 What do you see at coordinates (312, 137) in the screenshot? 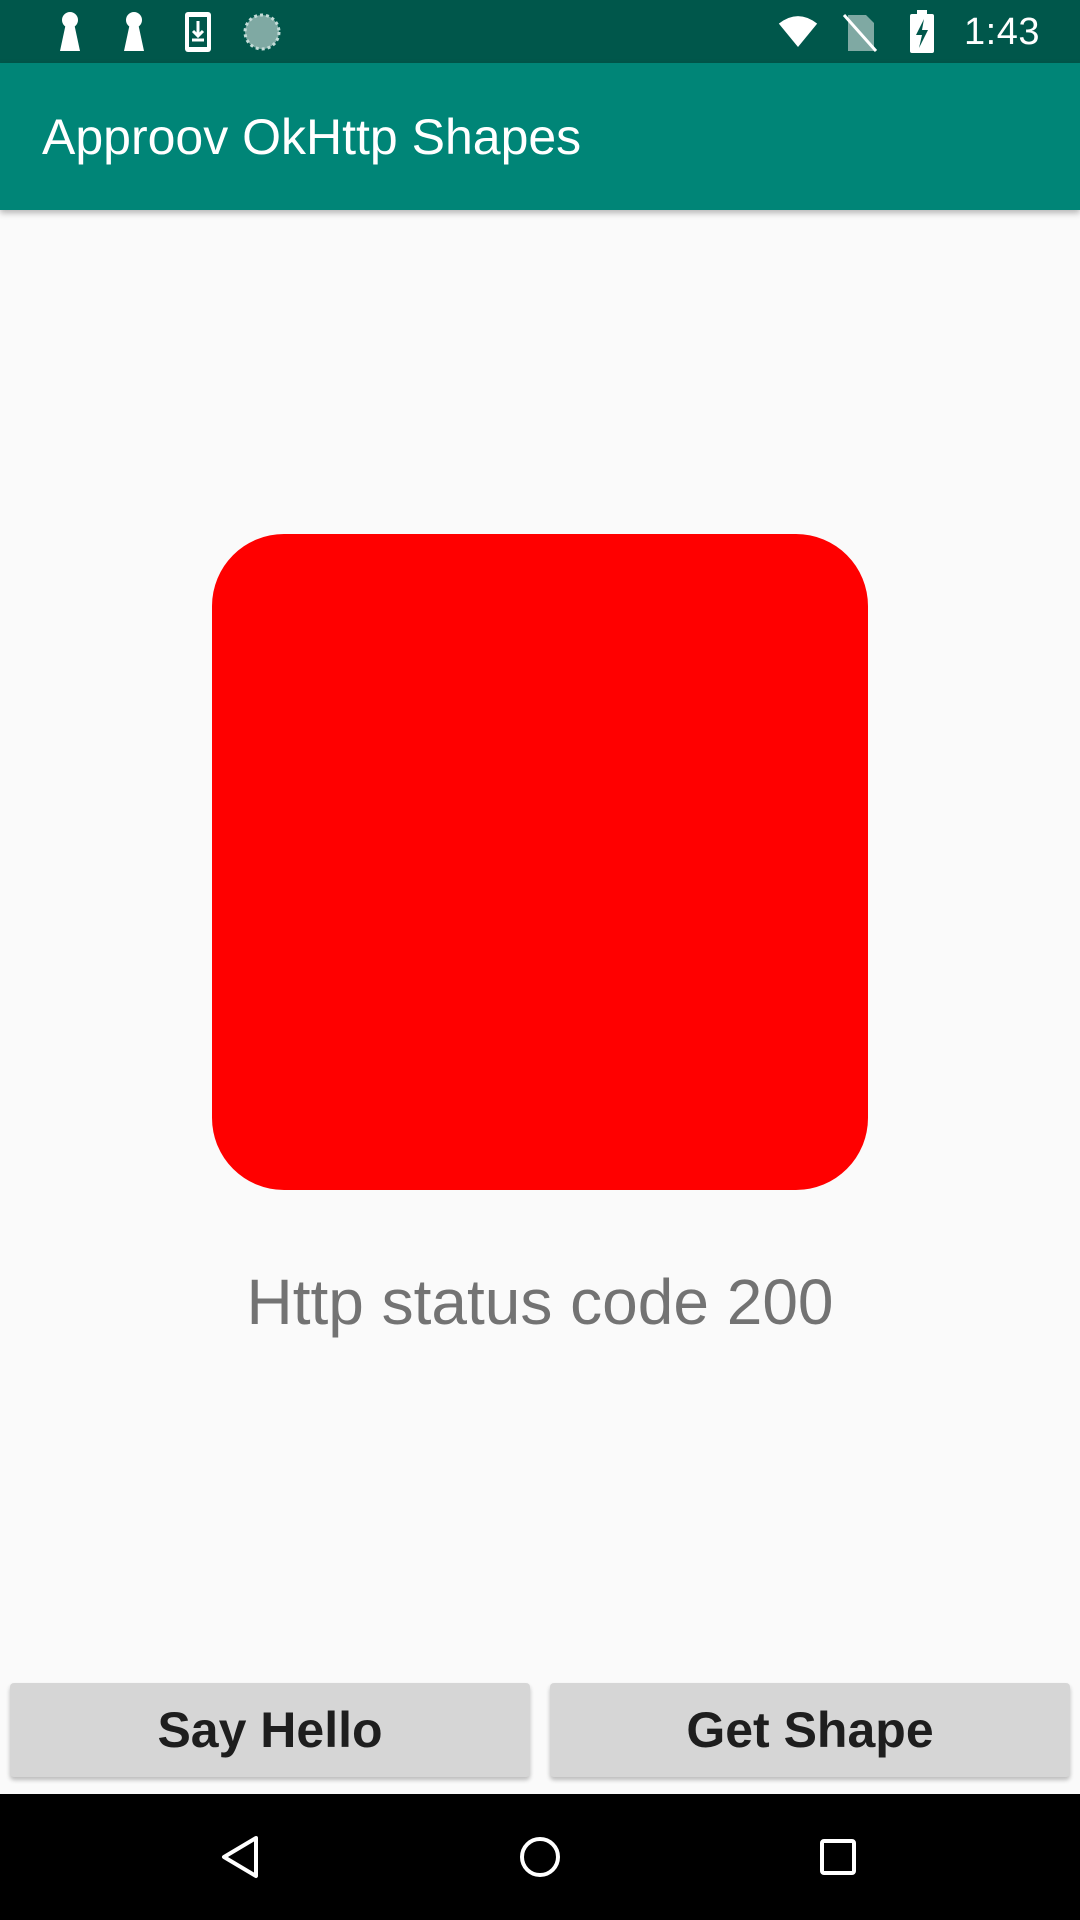
I see `app-title: Approov OkHttp Shapes` at bounding box center [312, 137].